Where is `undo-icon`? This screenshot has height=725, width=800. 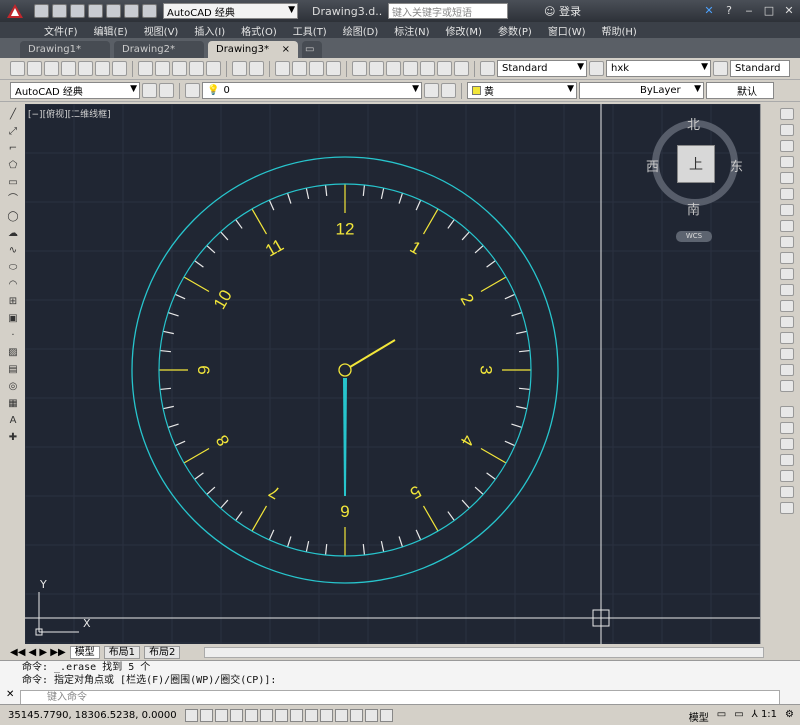
undo-icon is located at coordinates (131, 11).